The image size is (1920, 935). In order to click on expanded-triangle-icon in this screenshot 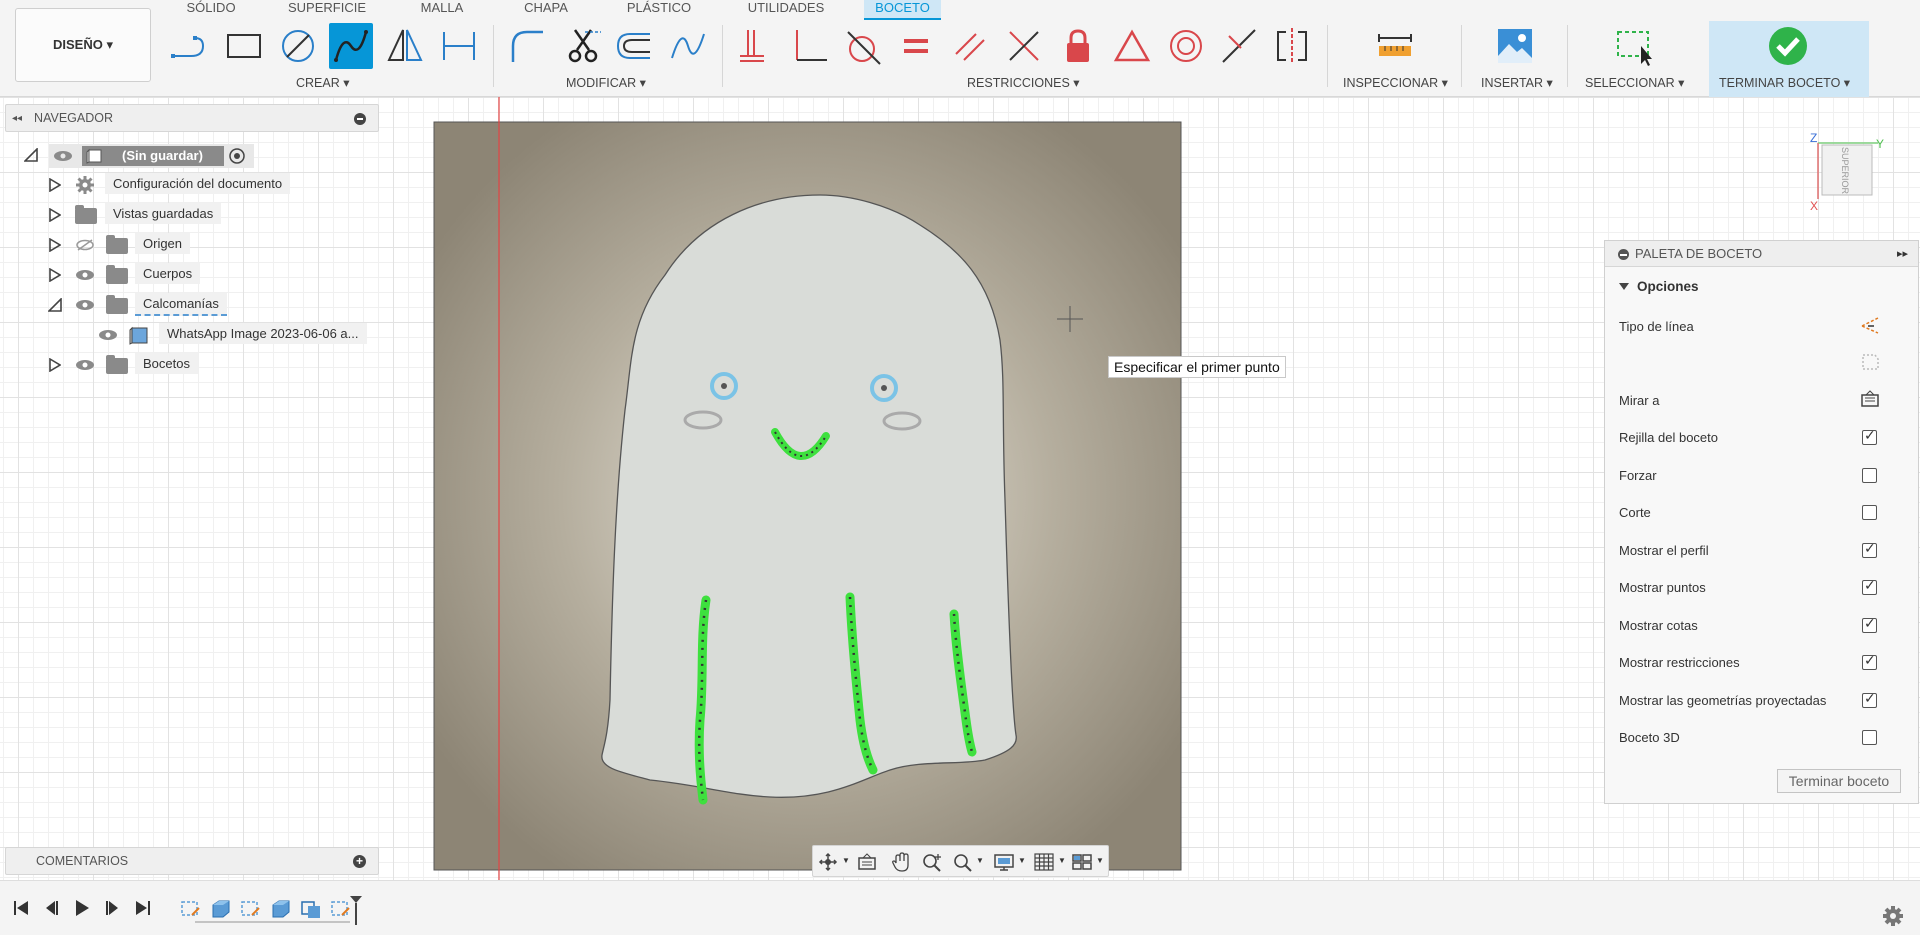, I will do `click(55, 305)`.